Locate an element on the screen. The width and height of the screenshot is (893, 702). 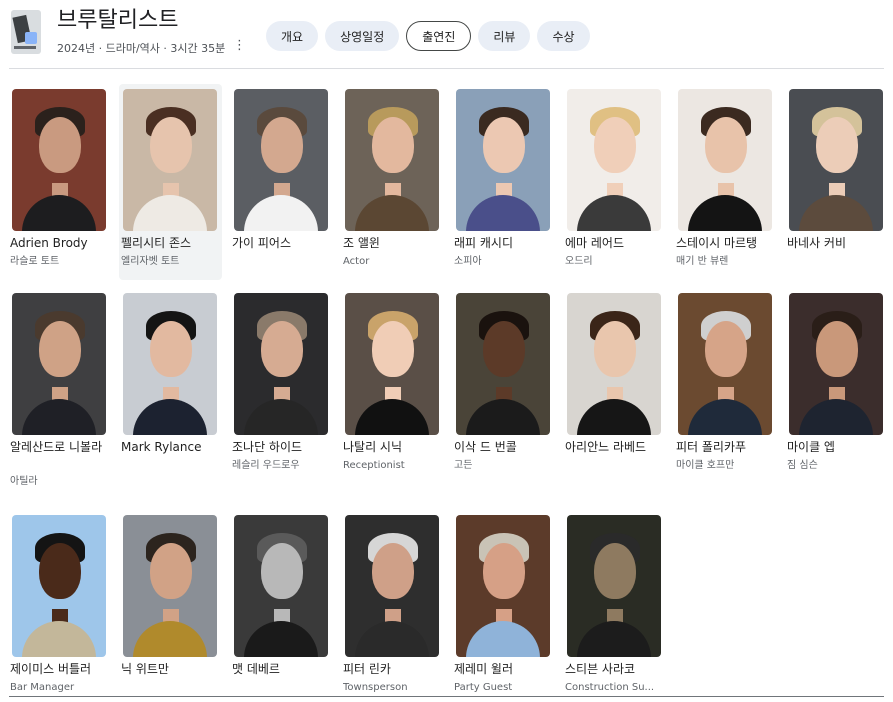
cast-card: 펠리시티 존스엘리자벳 토트 is located at coordinates (170, 182).